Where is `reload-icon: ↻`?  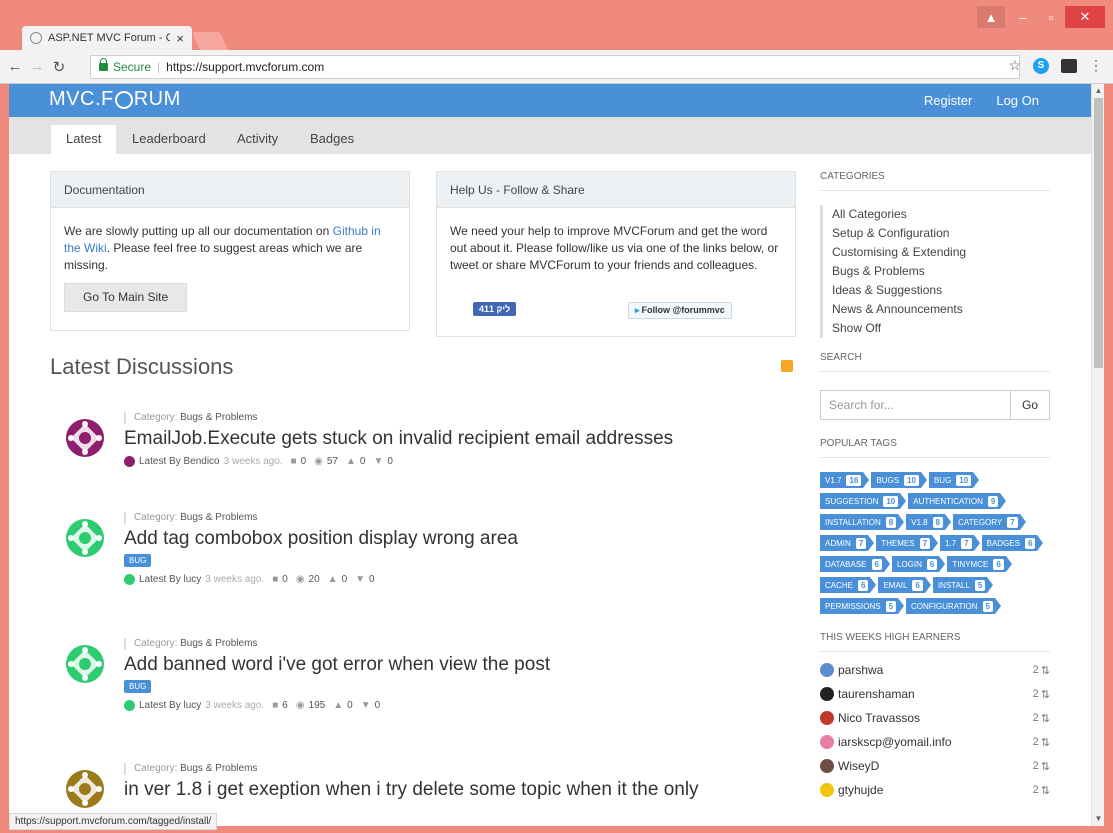
reload-icon: ↻ is located at coordinates (59, 67).